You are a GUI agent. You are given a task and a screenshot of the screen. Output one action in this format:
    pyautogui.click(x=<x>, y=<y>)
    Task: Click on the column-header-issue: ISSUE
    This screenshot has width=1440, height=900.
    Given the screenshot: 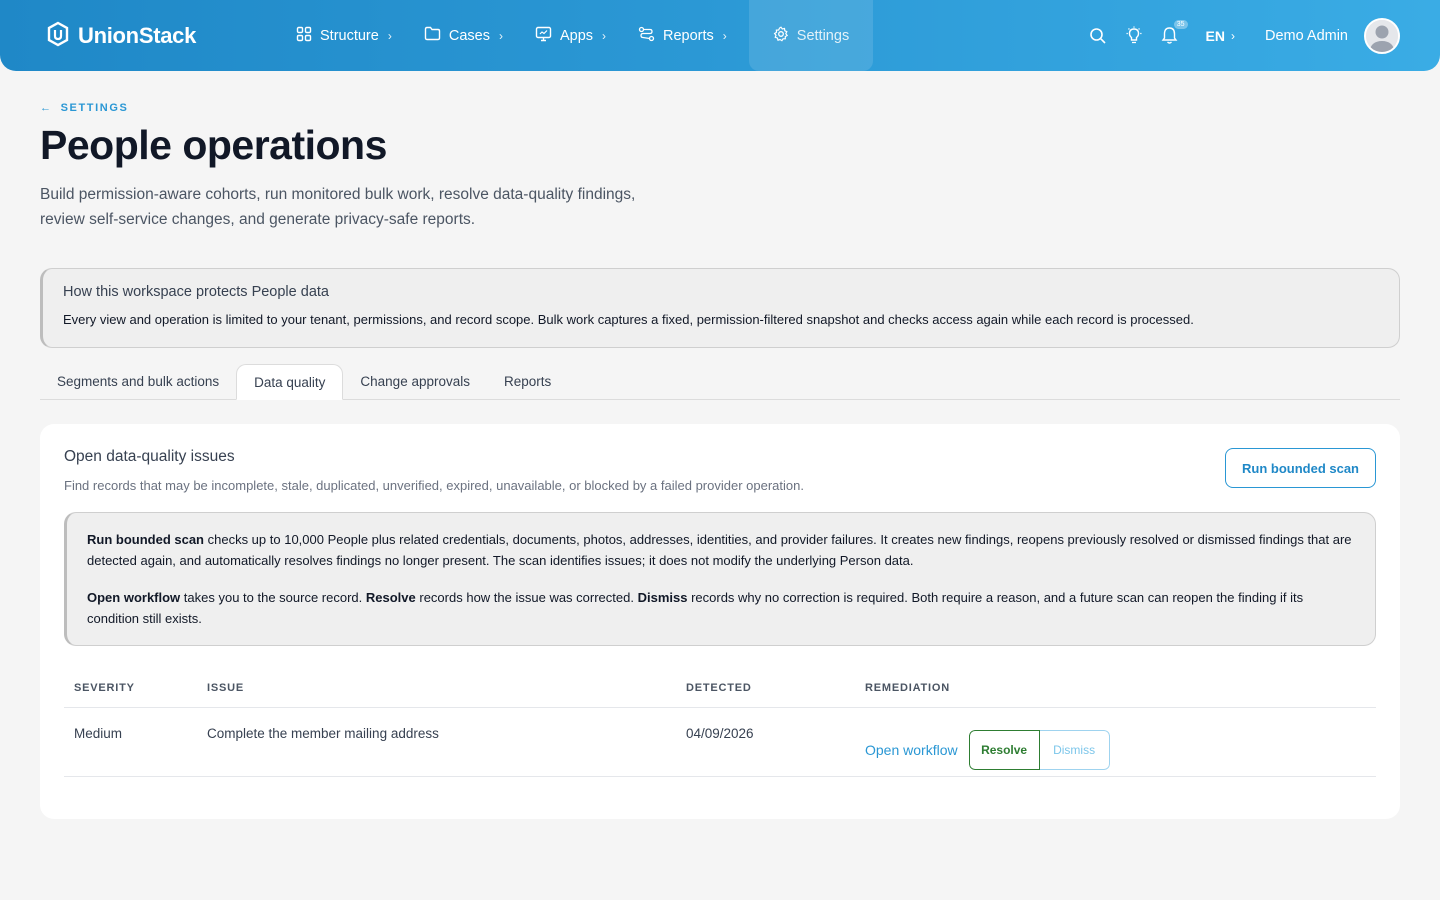 What is the action you would take?
    pyautogui.click(x=226, y=687)
    